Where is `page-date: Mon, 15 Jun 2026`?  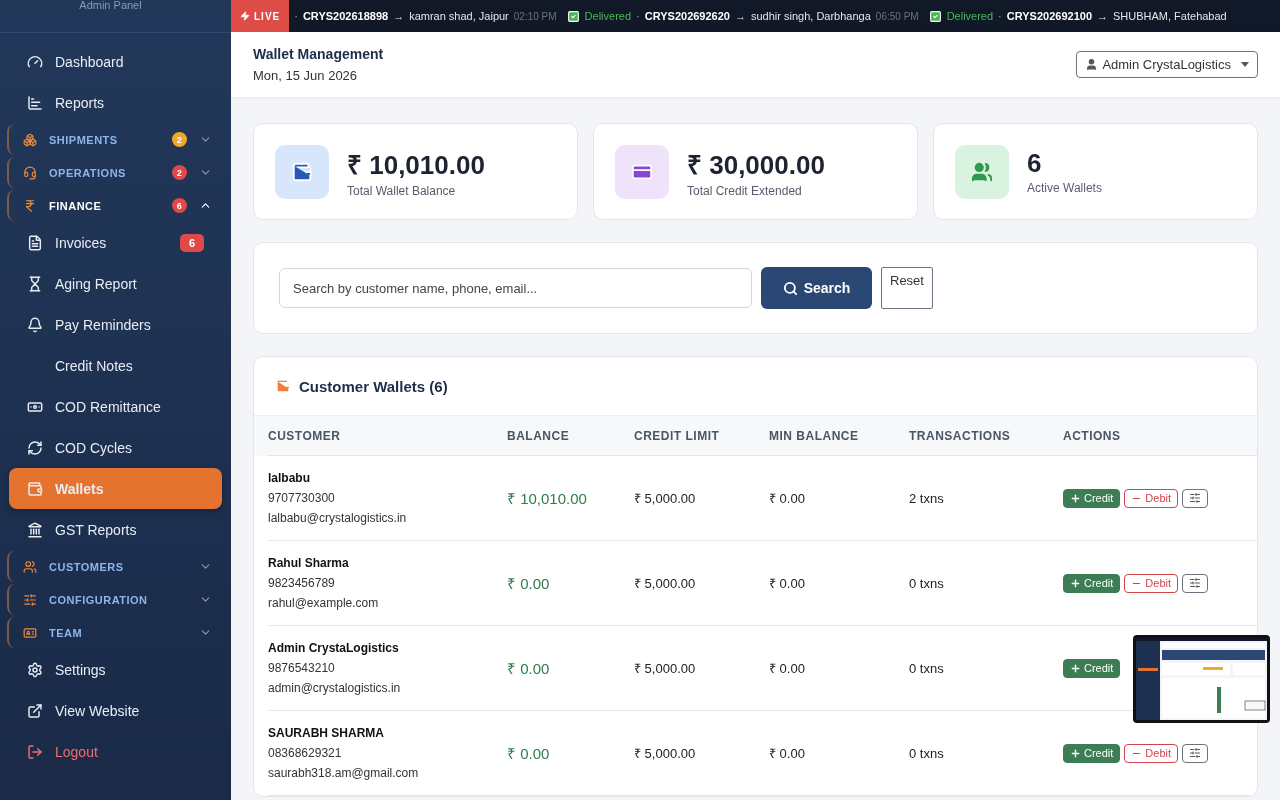 page-date: Mon, 15 Jun 2026 is located at coordinates (306, 75).